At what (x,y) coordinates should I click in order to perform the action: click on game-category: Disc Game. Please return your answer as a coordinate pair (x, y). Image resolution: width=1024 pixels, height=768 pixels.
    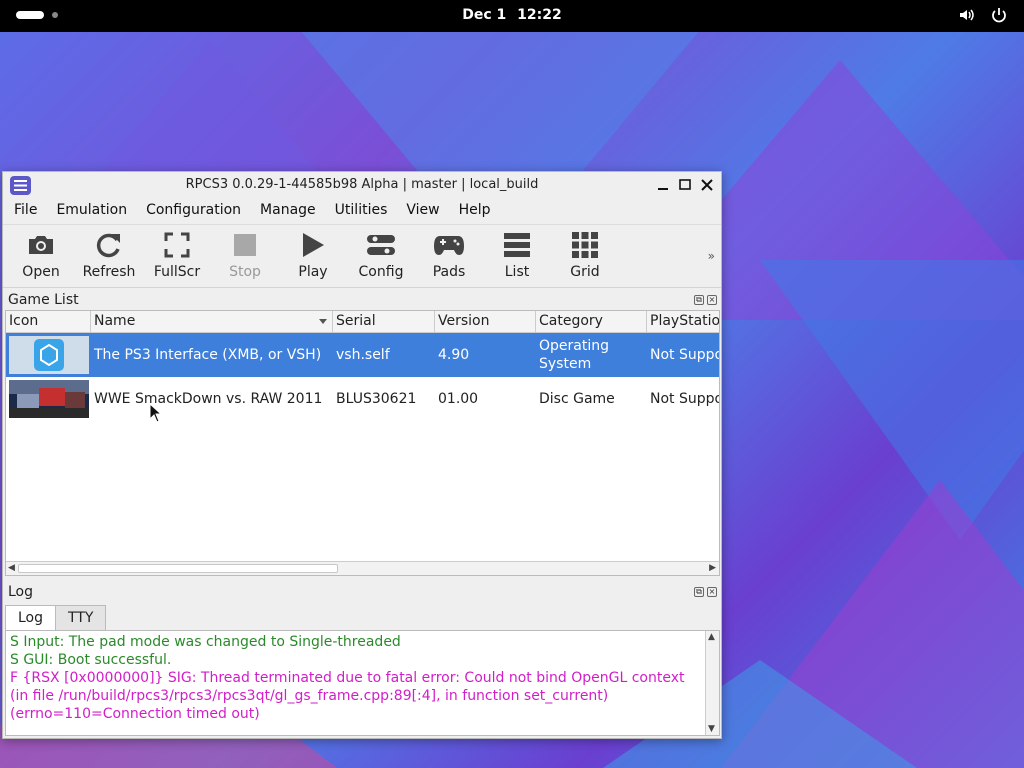
    Looking at the image, I should click on (577, 399).